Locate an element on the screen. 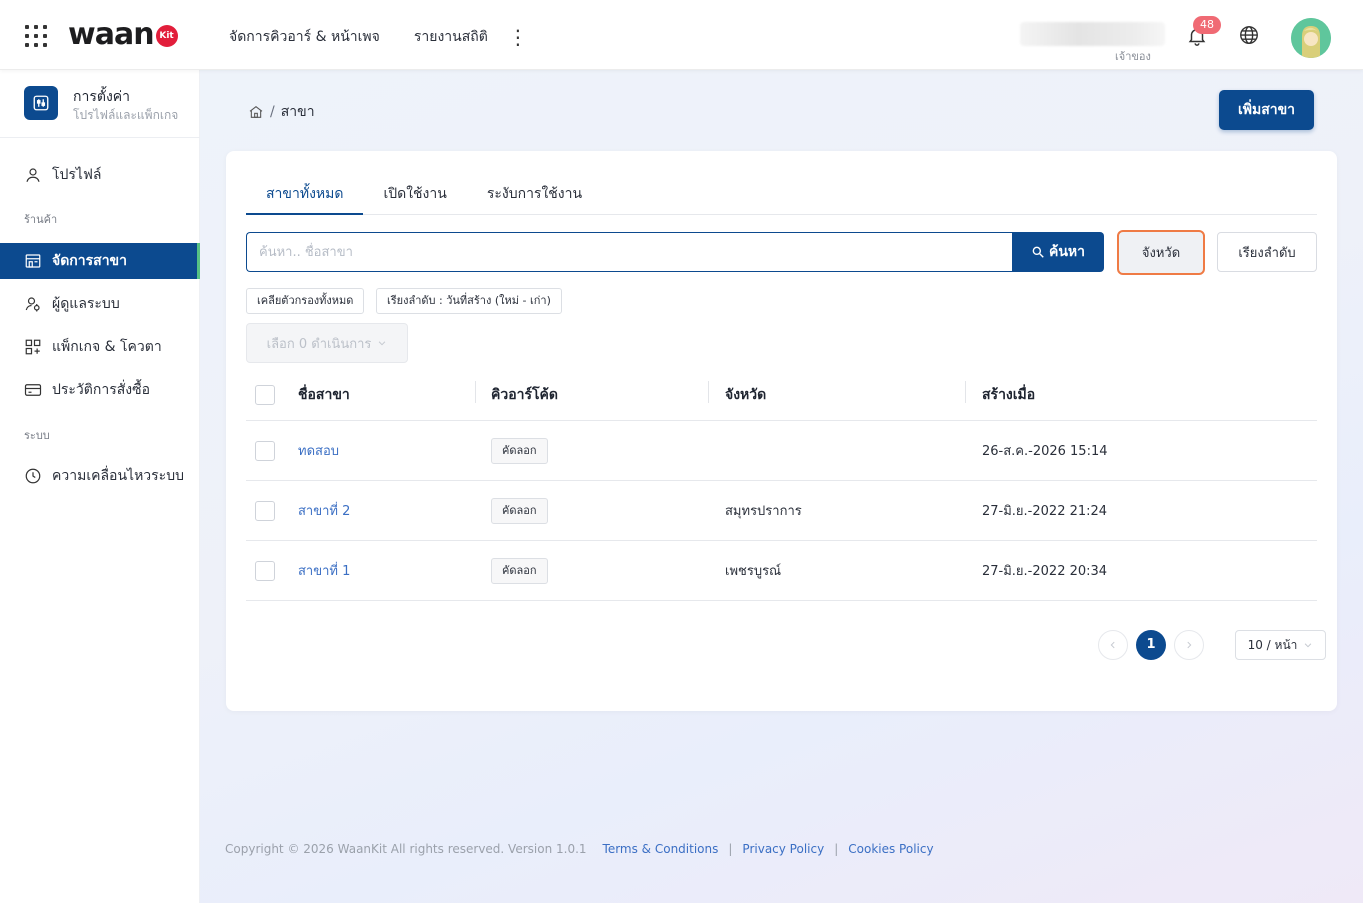 The height and width of the screenshot is (903, 1363). chevron-left-icon is located at coordinates (1112, 645).